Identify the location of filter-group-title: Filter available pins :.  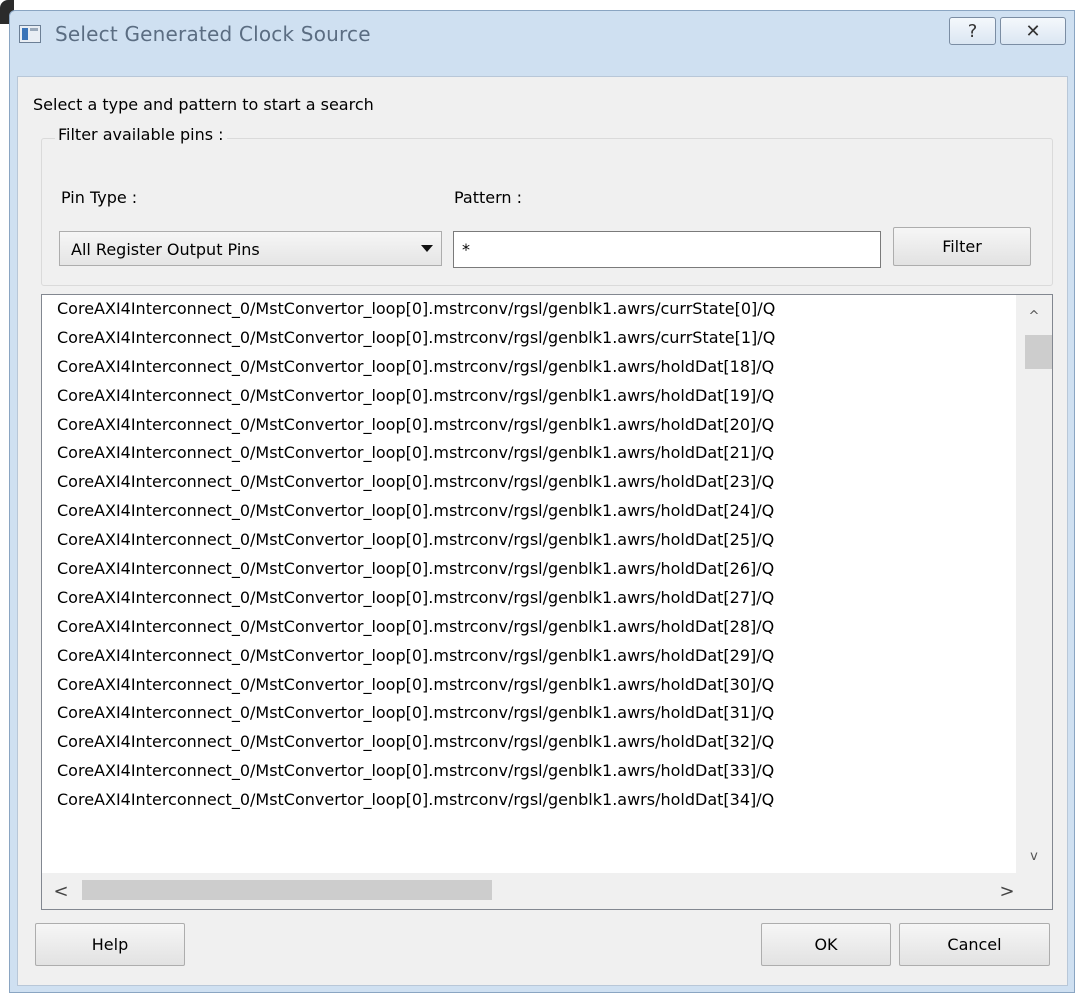
(141, 134).